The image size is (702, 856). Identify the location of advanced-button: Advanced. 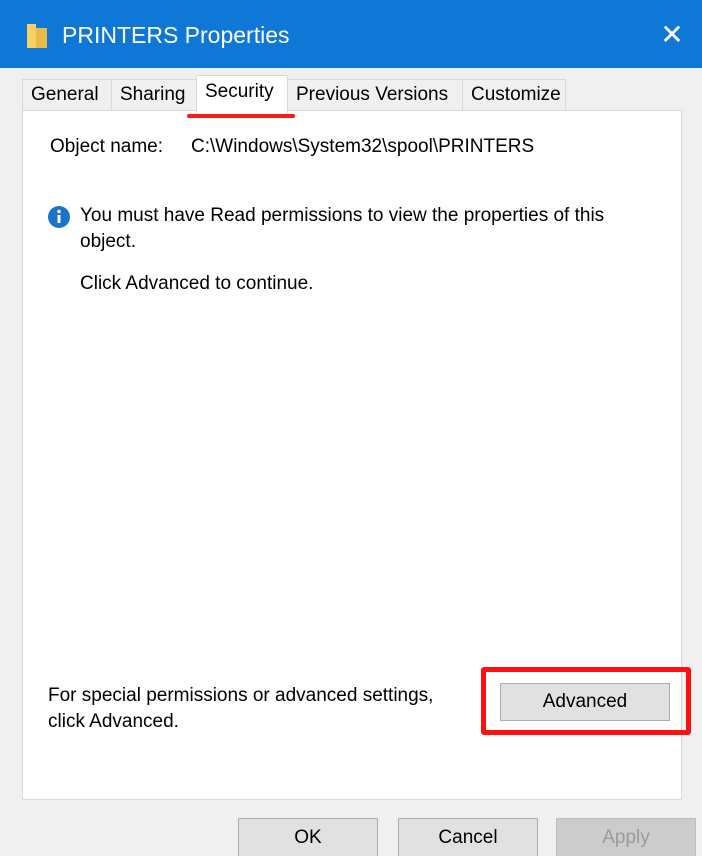
(585, 702).